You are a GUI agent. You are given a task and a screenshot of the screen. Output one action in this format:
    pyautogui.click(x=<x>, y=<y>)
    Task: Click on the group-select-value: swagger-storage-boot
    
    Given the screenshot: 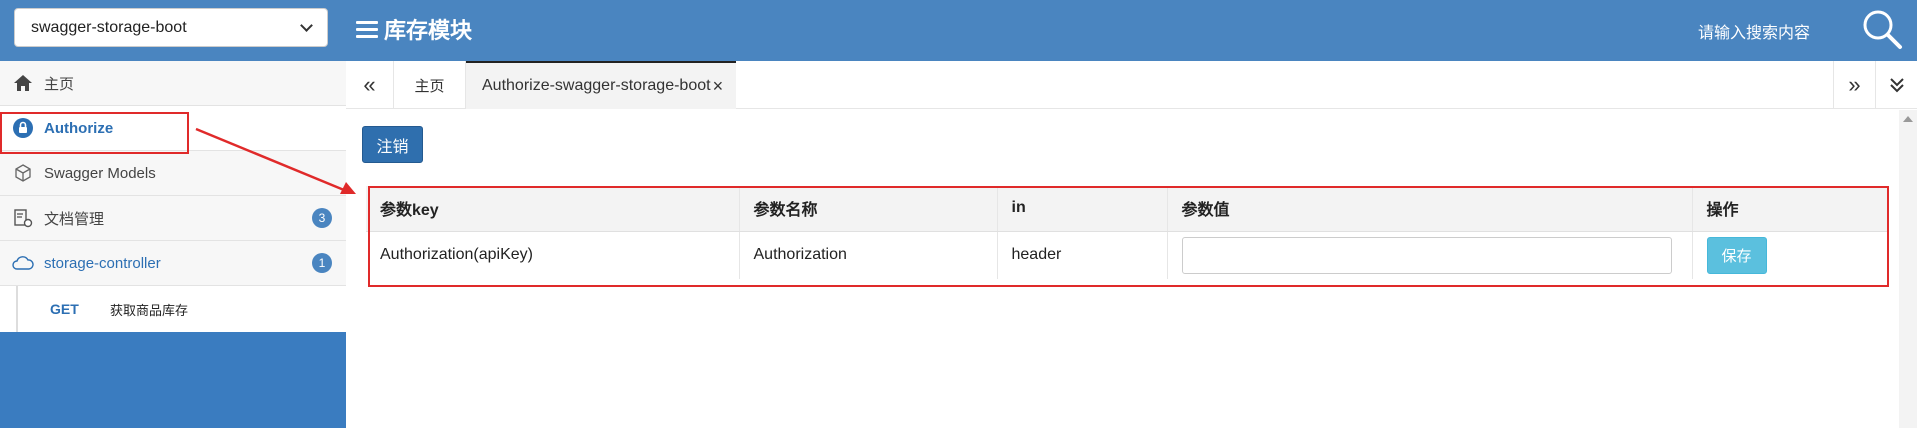 What is the action you would take?
    pyautogui.click(x=109, y=27)
    